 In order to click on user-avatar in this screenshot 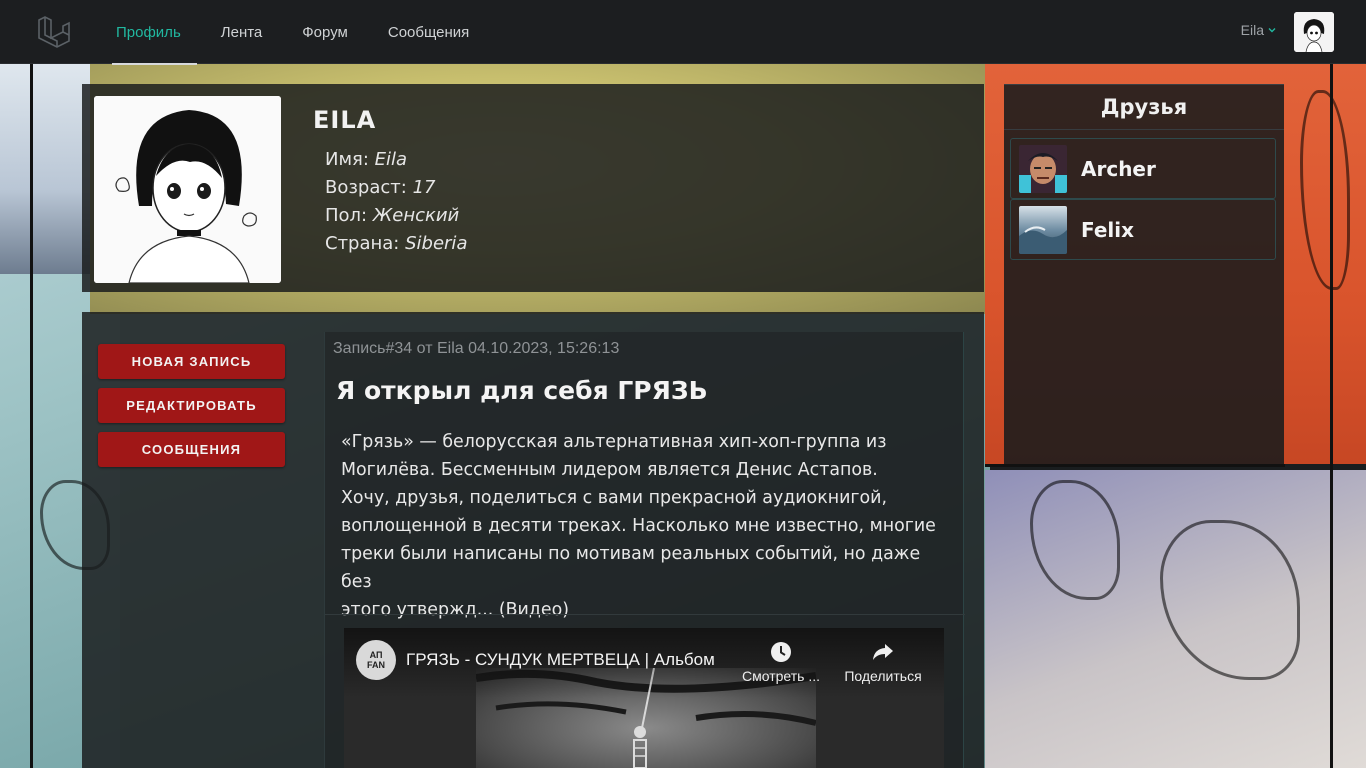, I will do `click(1314, 32)`.